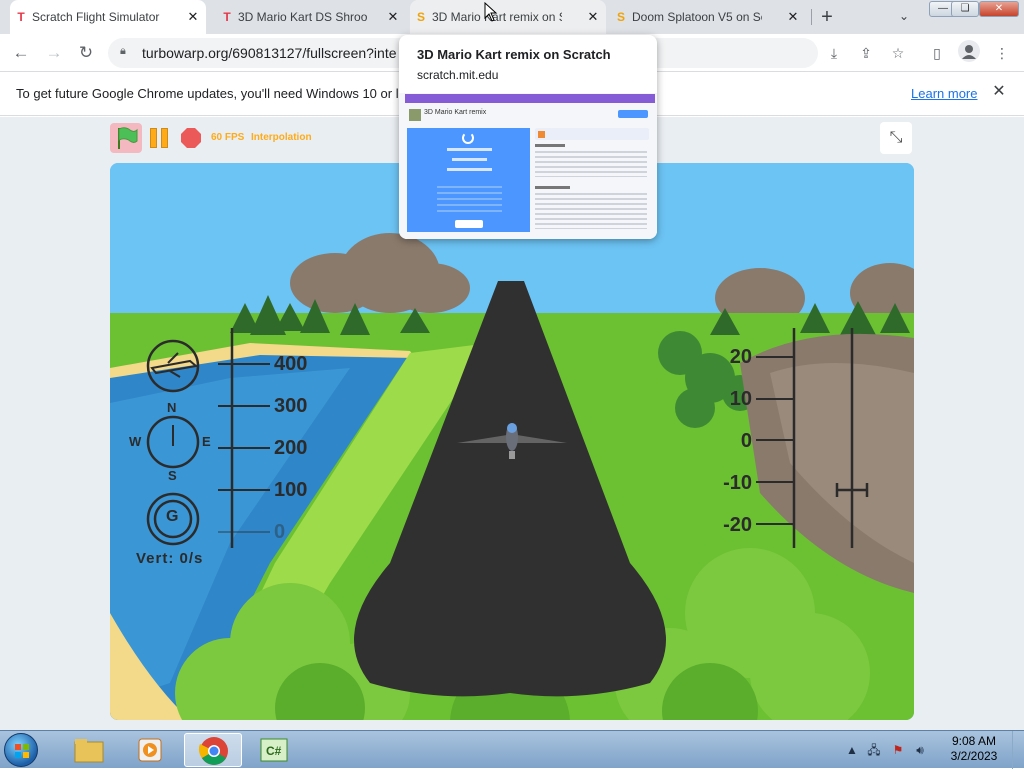 The width and height of the screenshot is (1024, 773). I want to click on thumb-project-player, so click(468, 180).